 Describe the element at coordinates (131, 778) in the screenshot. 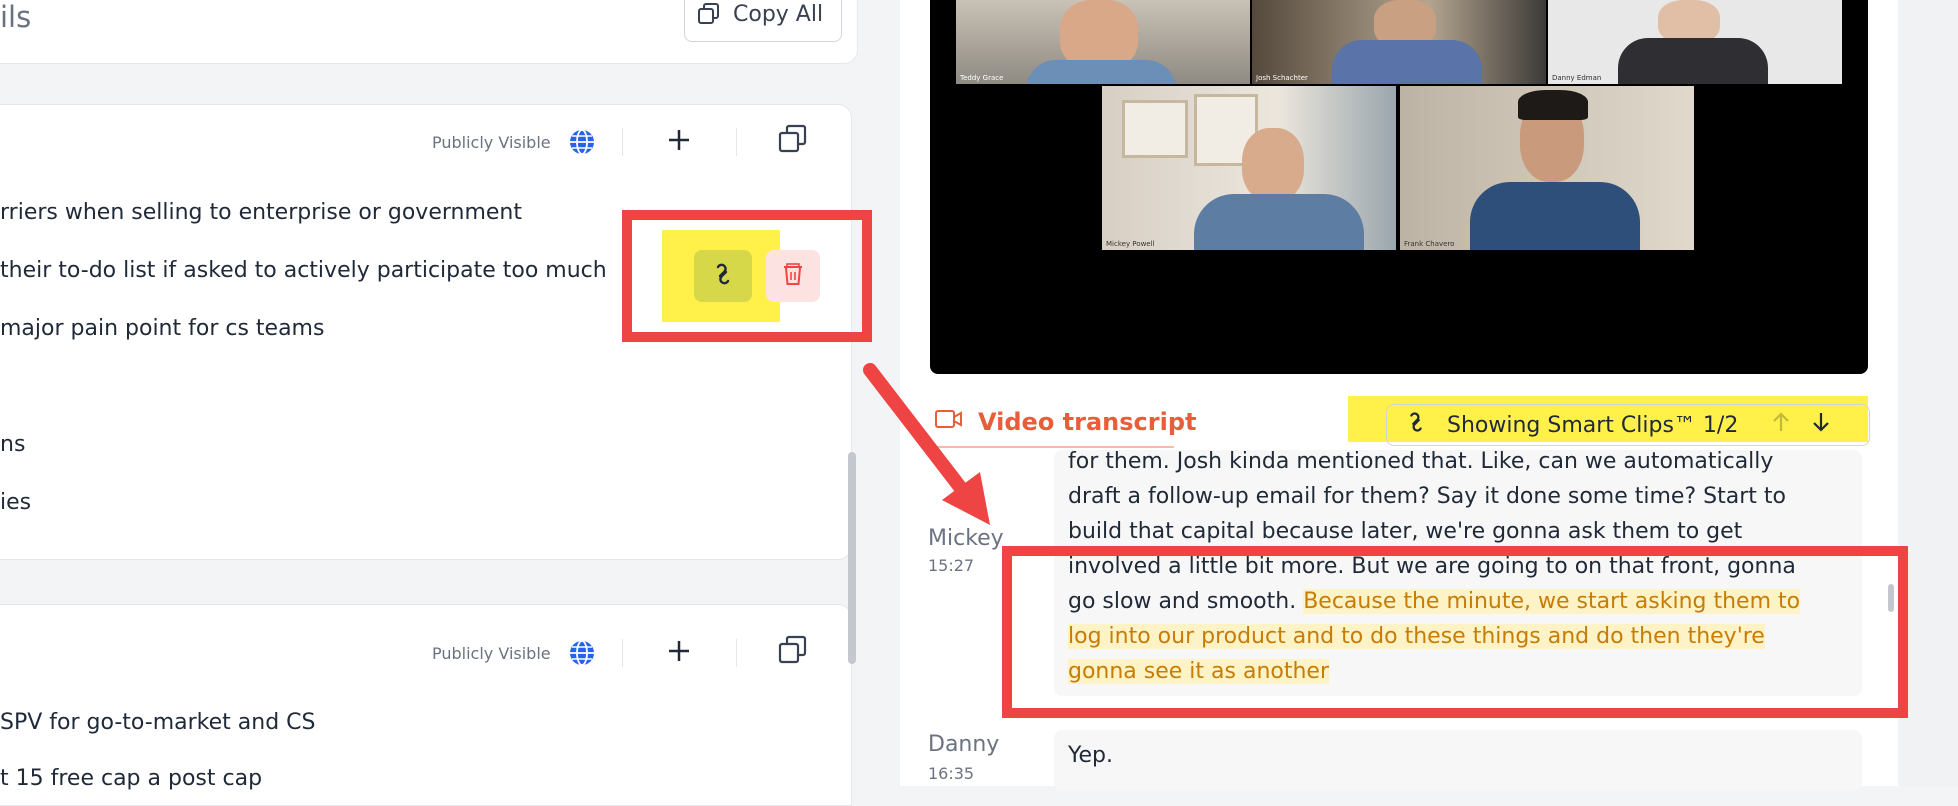

I see `list-item: t 15 free cap a post cap` at that location.